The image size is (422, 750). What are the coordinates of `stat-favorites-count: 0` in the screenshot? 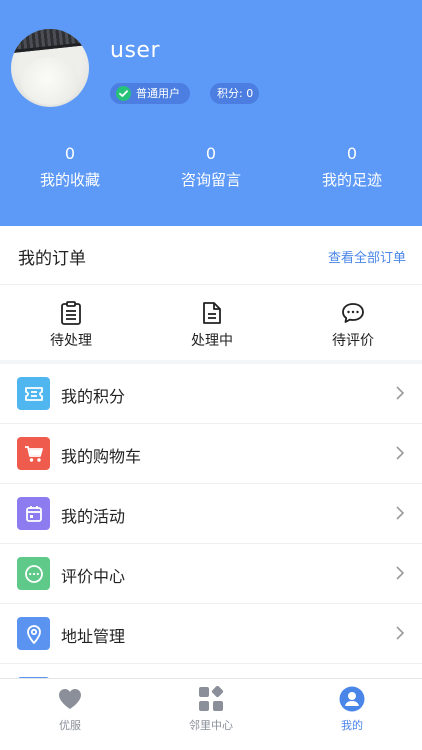 It's located at (70, 153).